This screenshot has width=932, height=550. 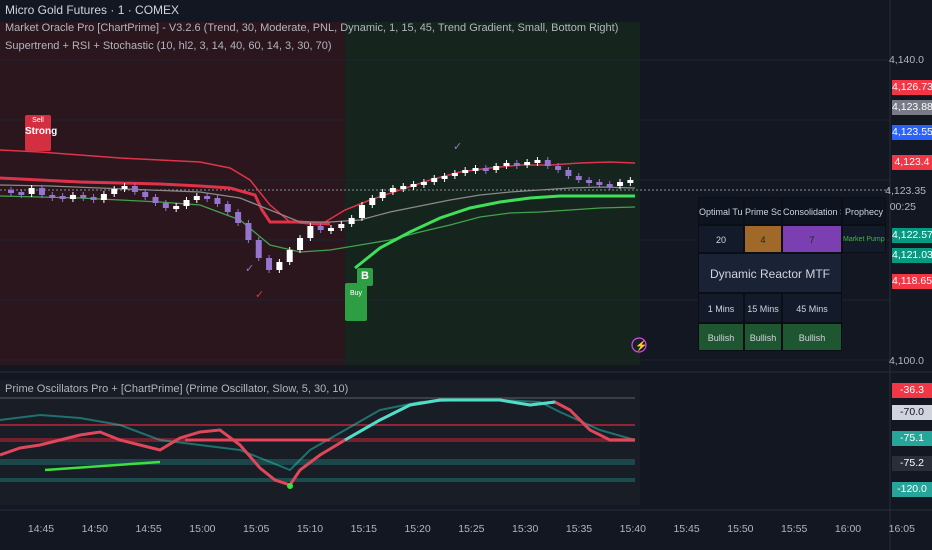 I want to click on consolidation-score-value: 7, so click(x=812, y=239).